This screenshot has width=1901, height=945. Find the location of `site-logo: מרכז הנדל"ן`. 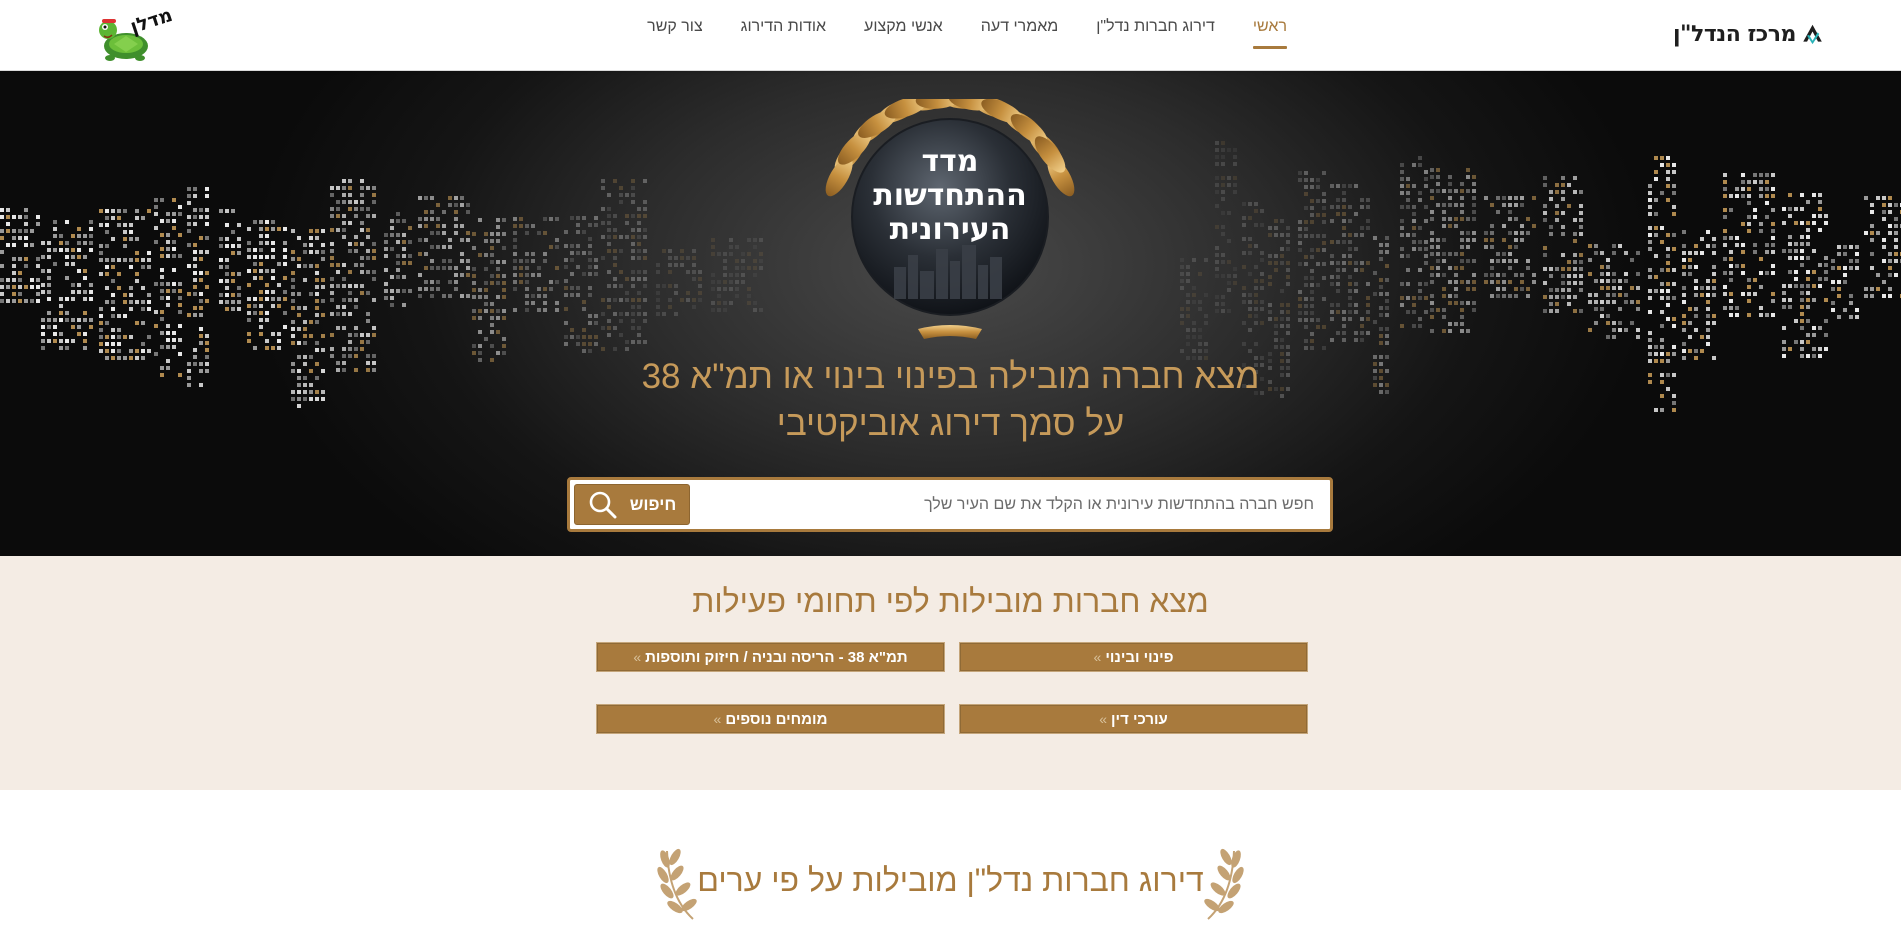

site-logo: מרכז הנדל"ן is located at coordinates (1748, 34).